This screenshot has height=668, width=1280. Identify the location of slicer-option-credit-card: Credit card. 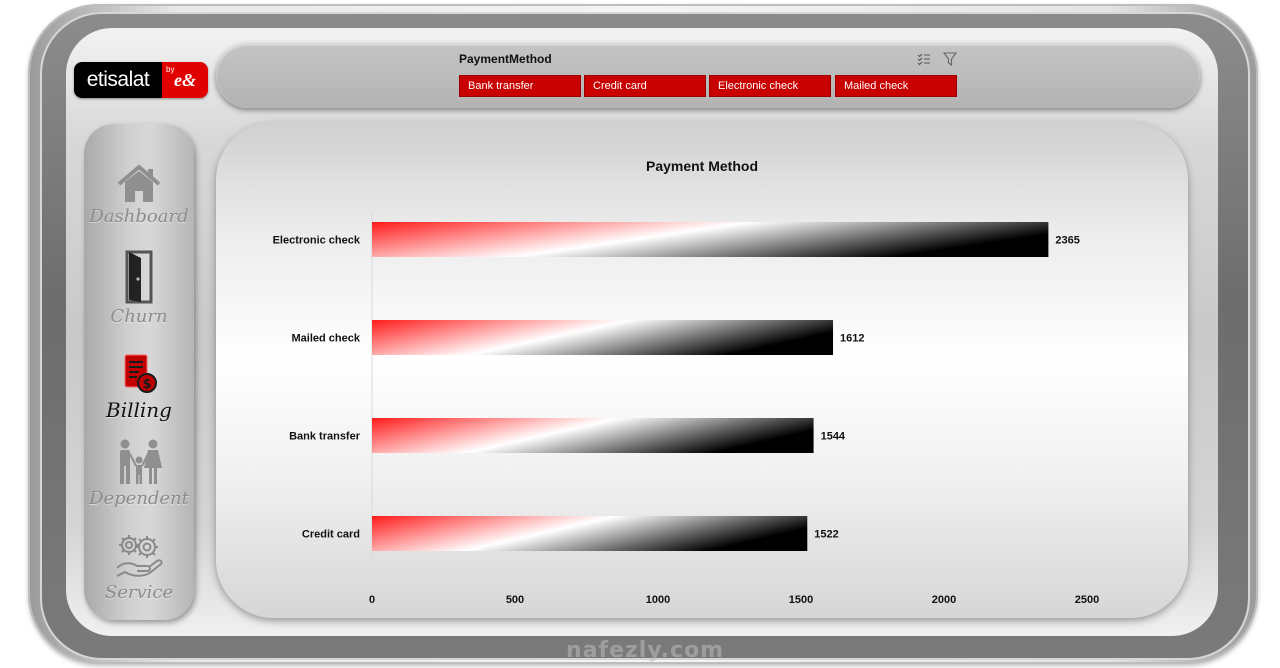
(645, 86).